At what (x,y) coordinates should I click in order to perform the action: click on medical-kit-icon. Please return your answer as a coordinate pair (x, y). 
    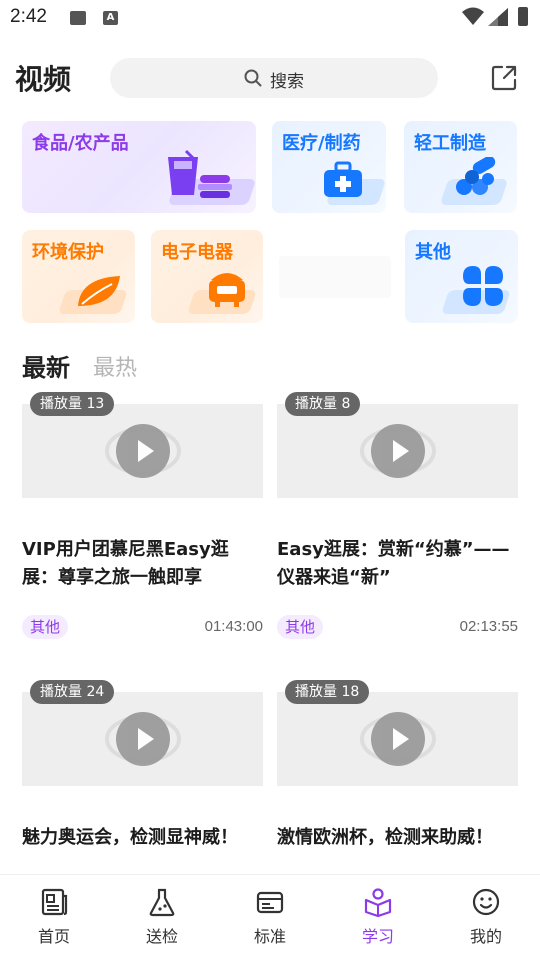
    Looking at the image, I should click on (343, 179).